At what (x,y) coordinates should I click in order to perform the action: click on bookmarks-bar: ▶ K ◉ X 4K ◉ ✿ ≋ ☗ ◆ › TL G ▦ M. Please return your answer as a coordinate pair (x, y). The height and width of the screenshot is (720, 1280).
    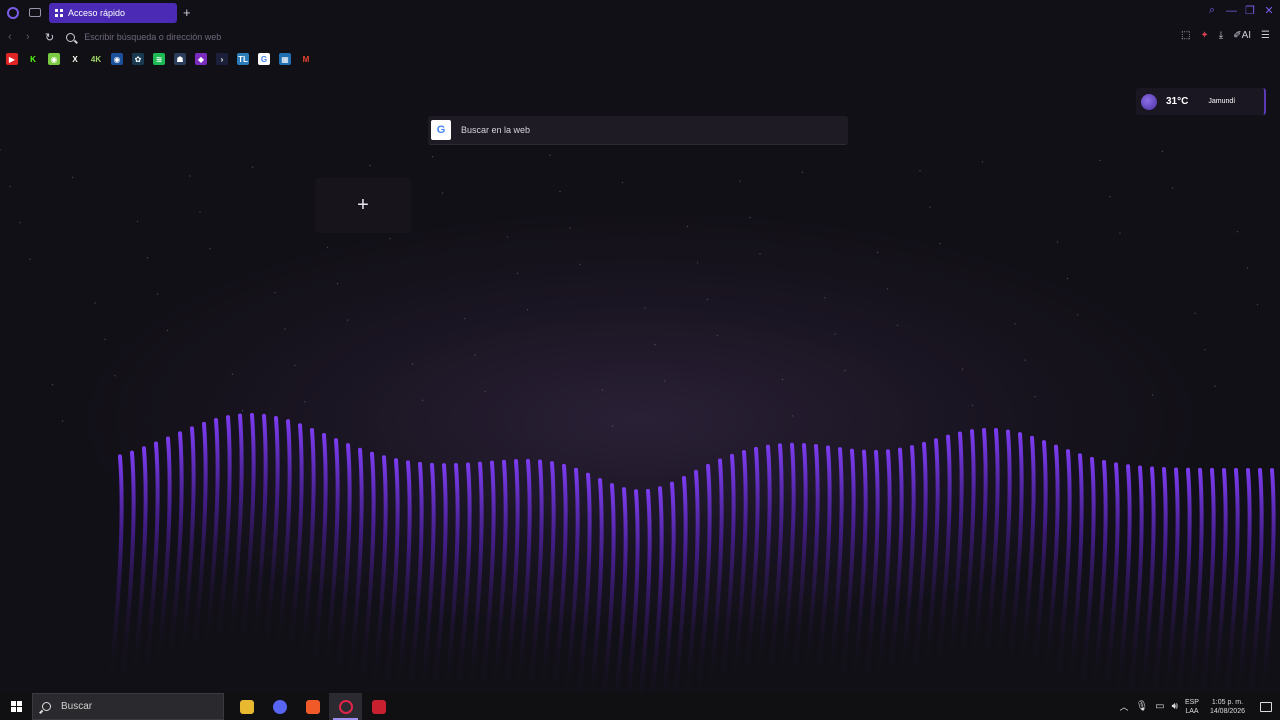
    Looking at the image, I should click on (159, 59).